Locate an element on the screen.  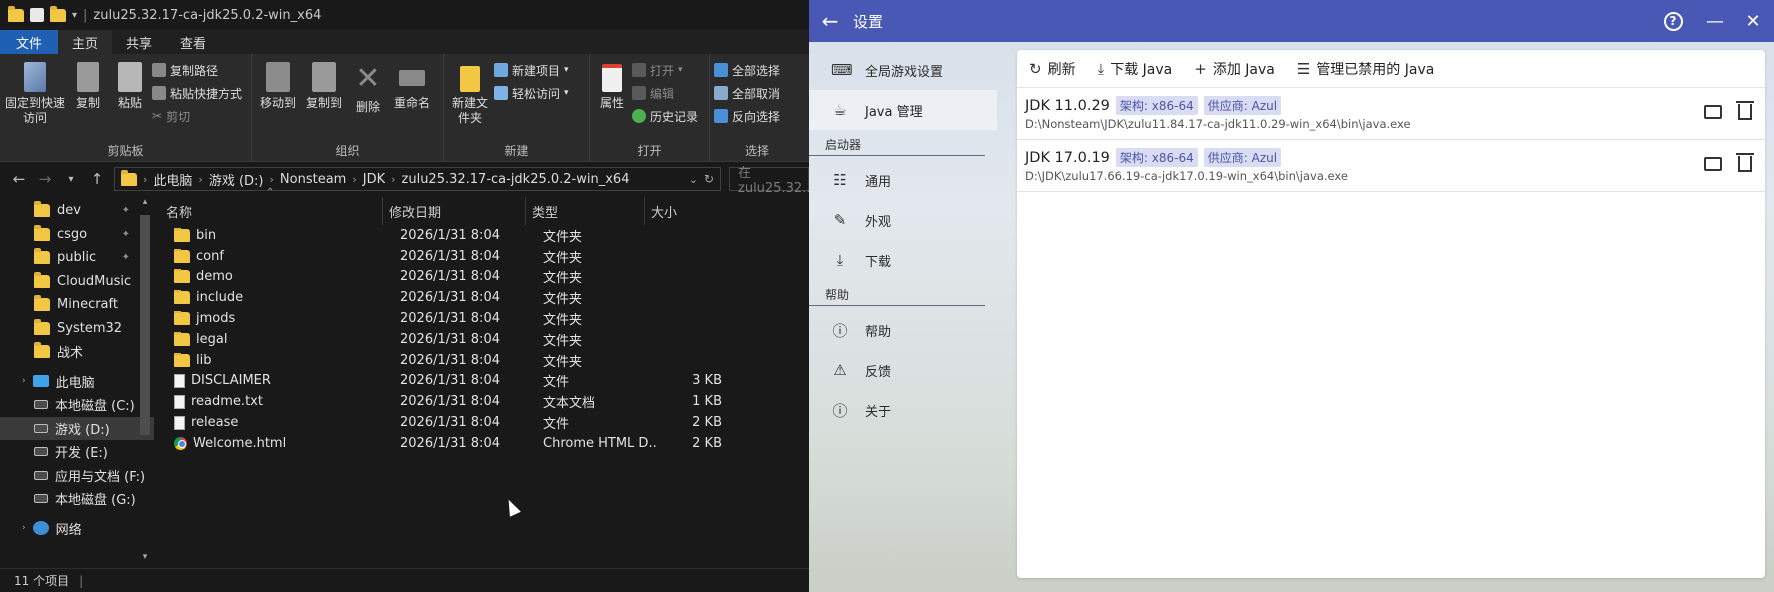
nav-feedback: ⚠ 反馈 is located at coordinates (903, 370).